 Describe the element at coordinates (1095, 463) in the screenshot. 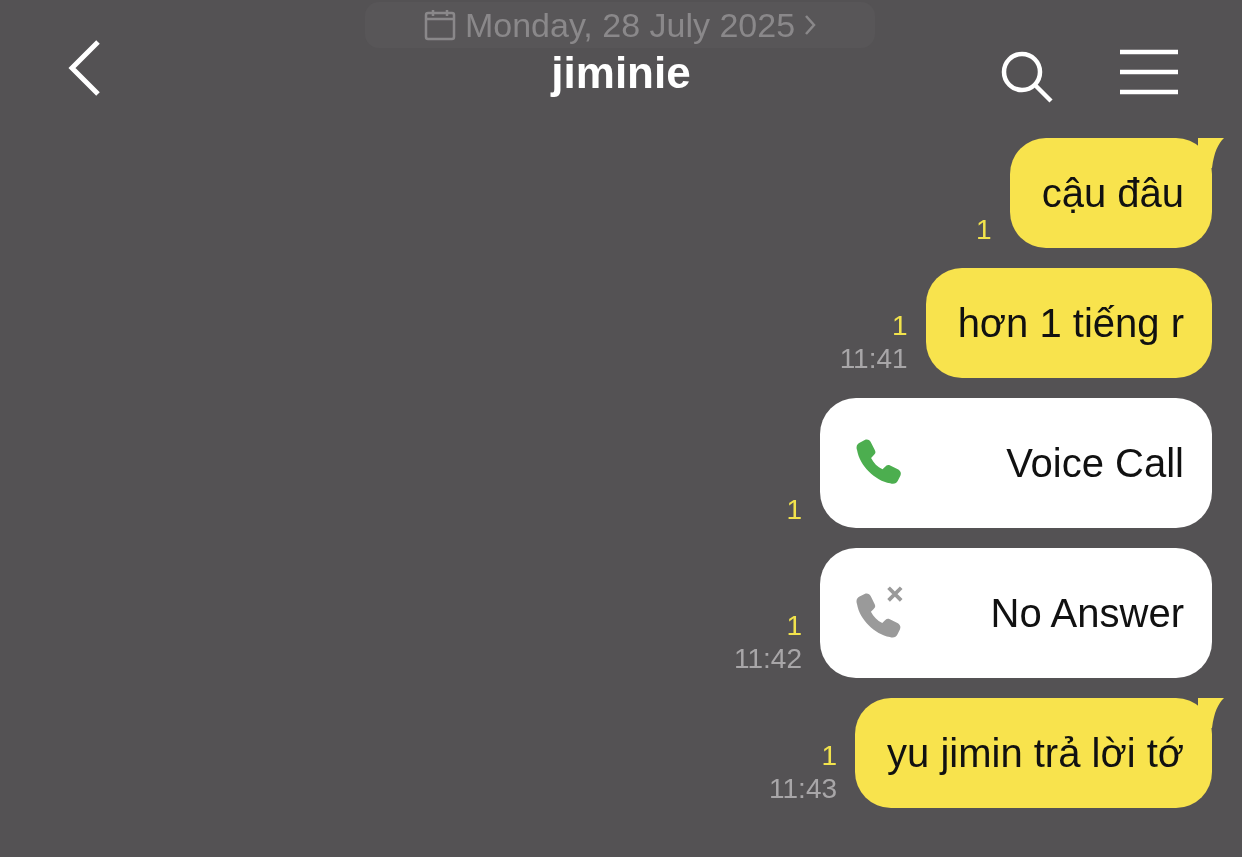

I see `call-status: Voice Call` at that location.